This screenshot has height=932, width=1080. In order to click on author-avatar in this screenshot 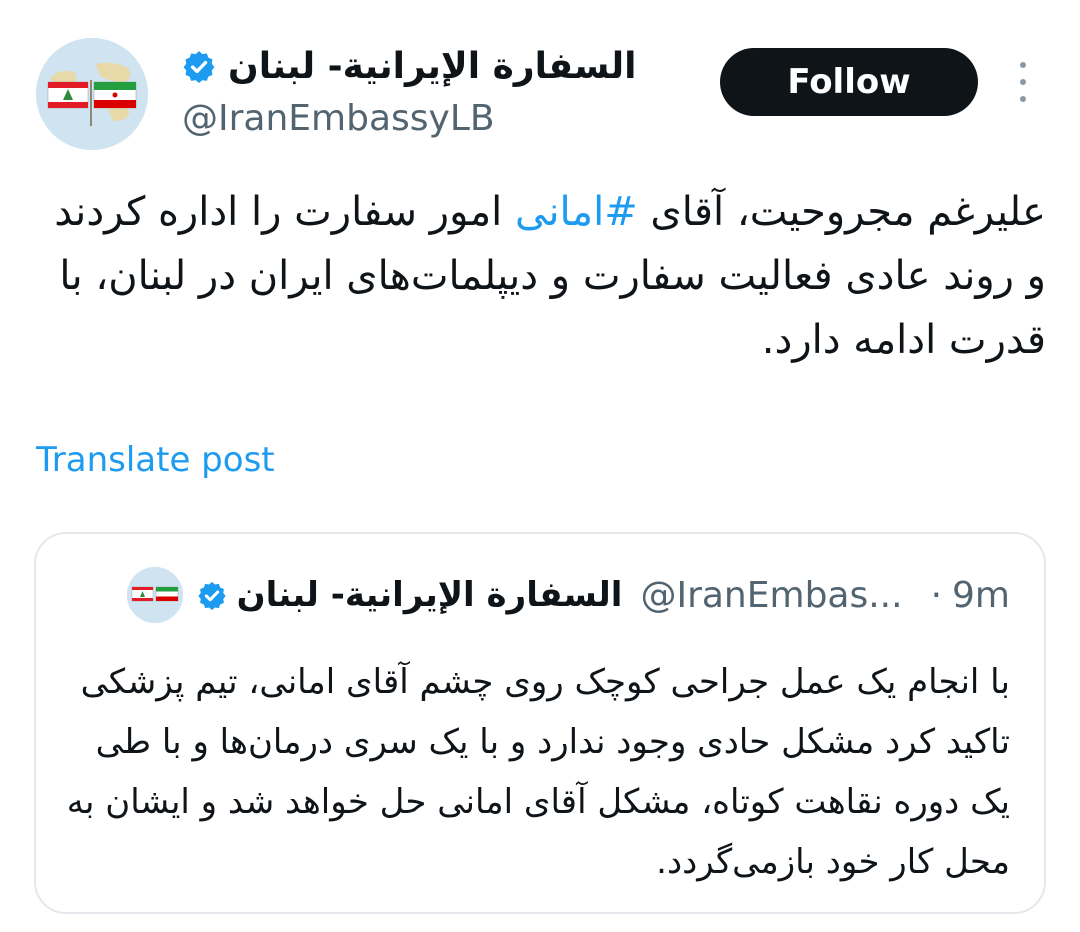, I will do `click(92, 94)`.